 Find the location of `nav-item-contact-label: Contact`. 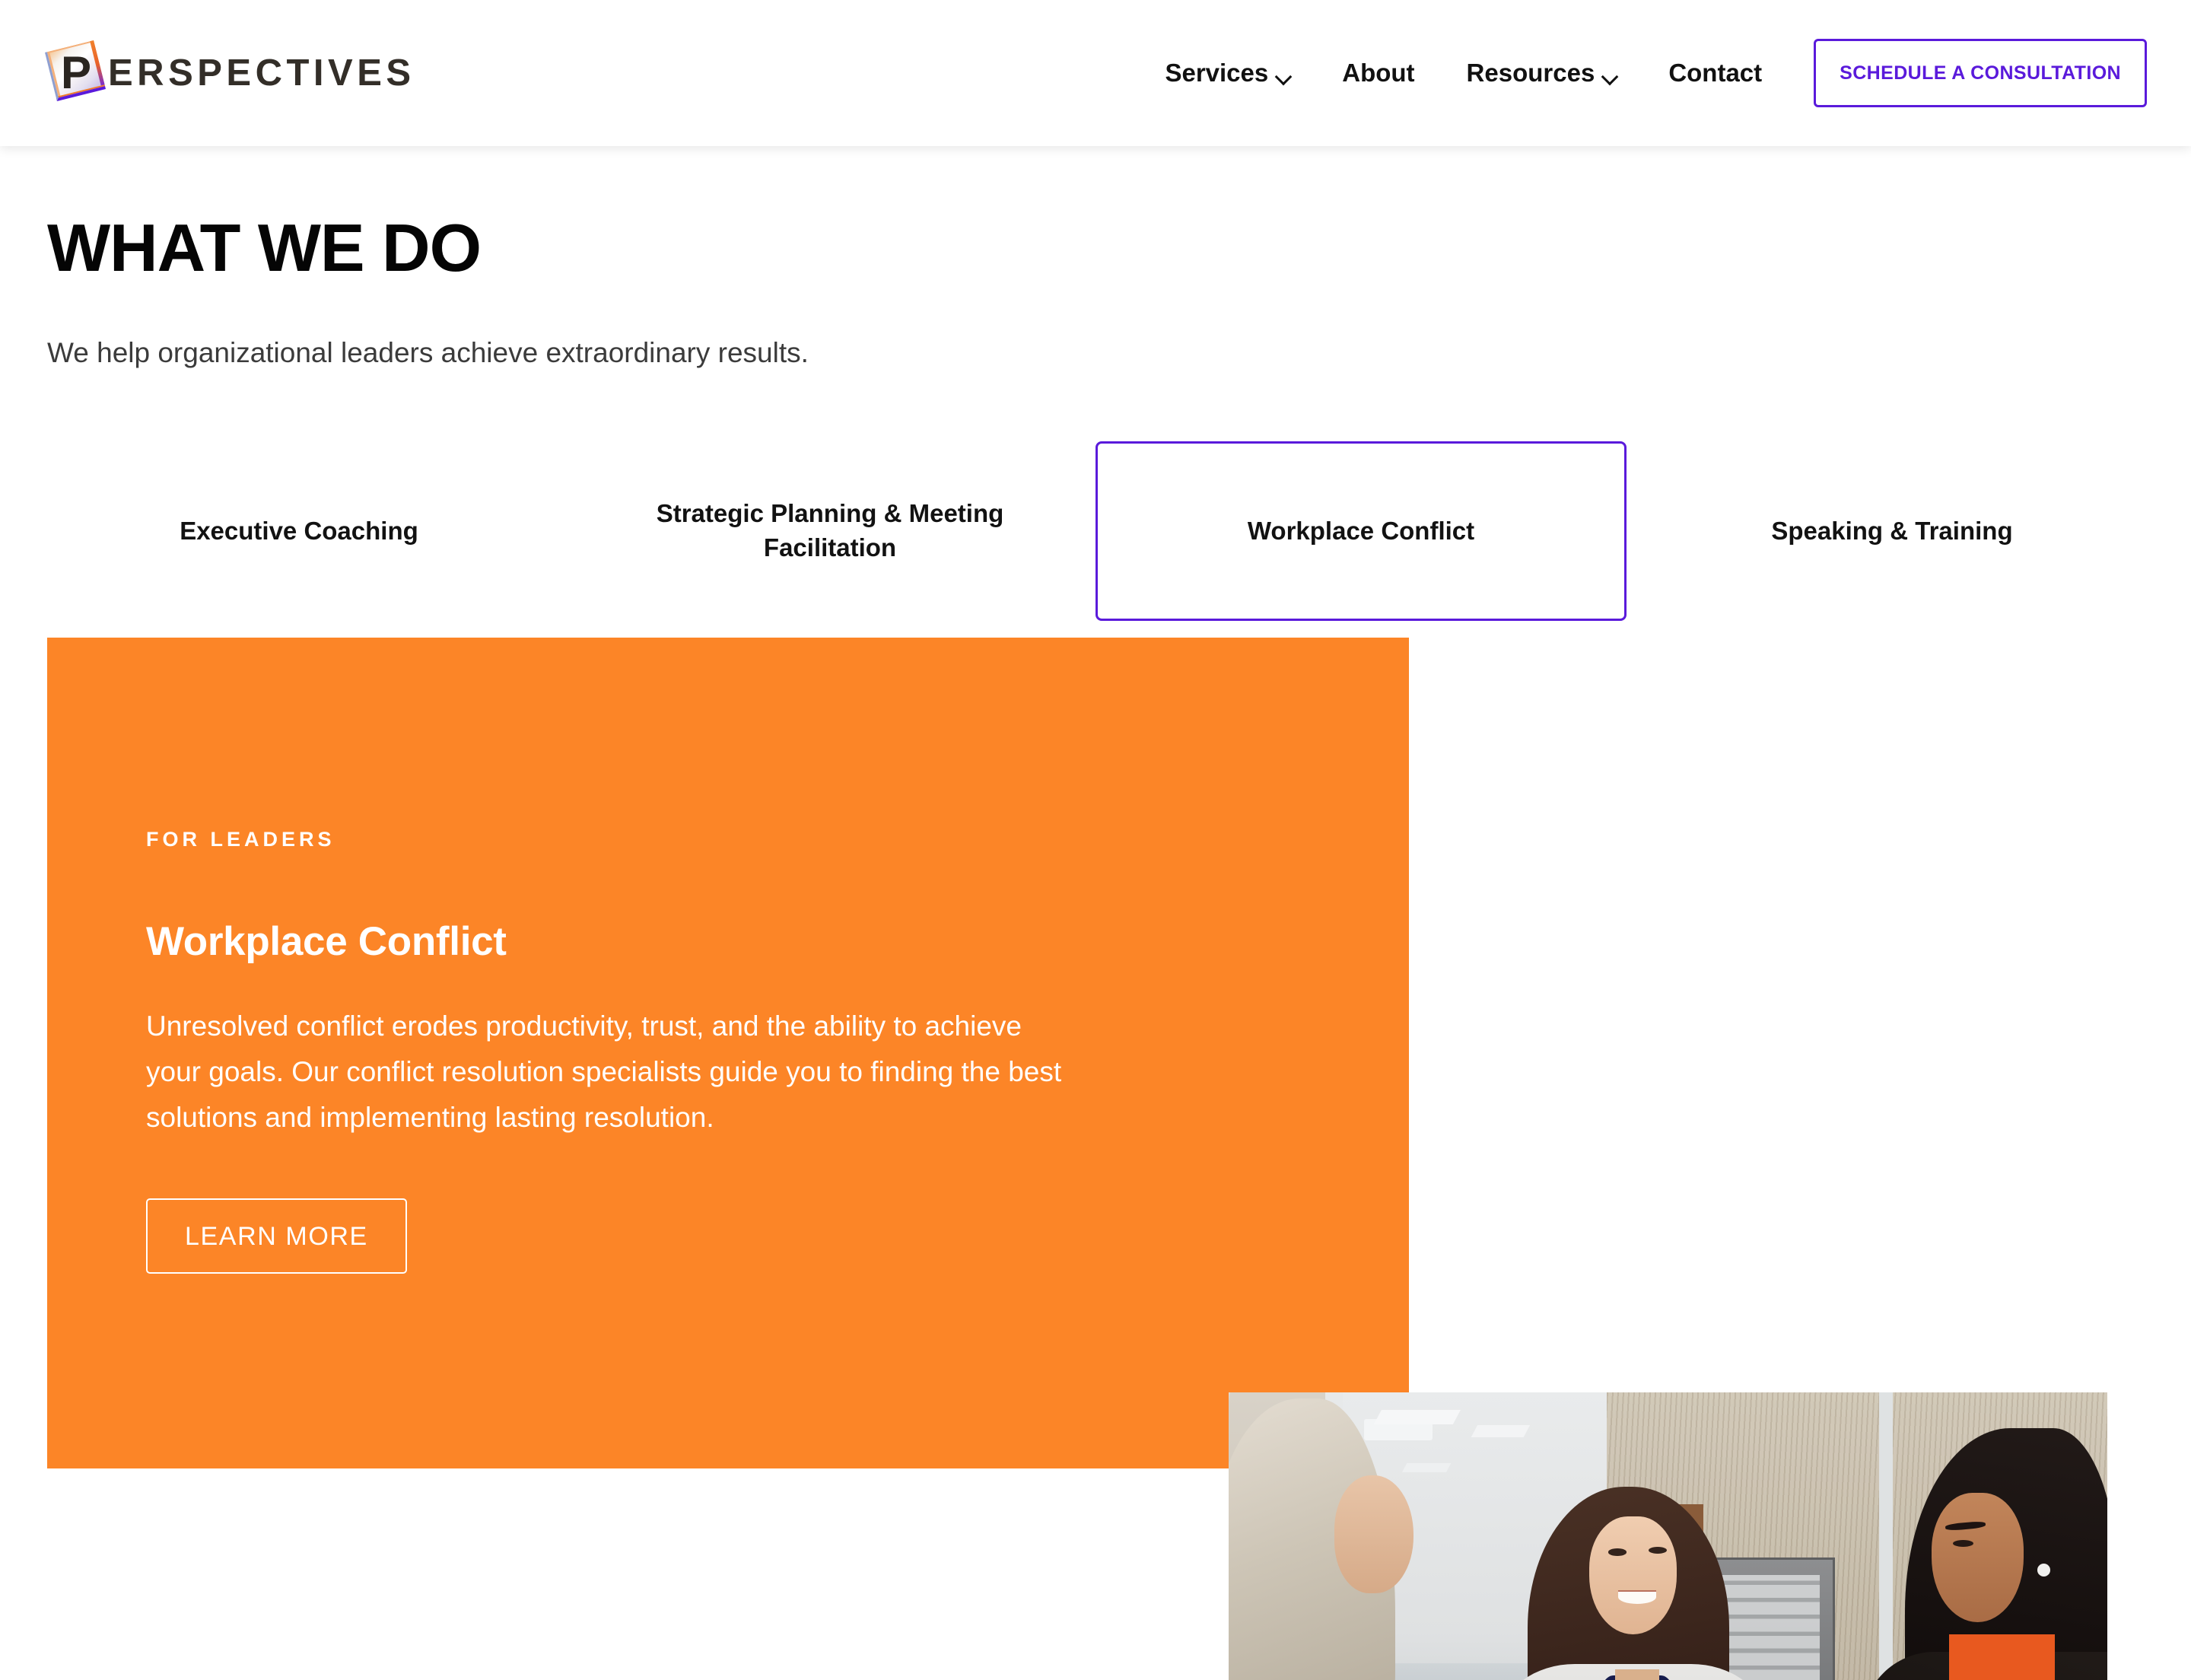

nav-item-contact-label: Contact is located at coordinates (1715, 73).